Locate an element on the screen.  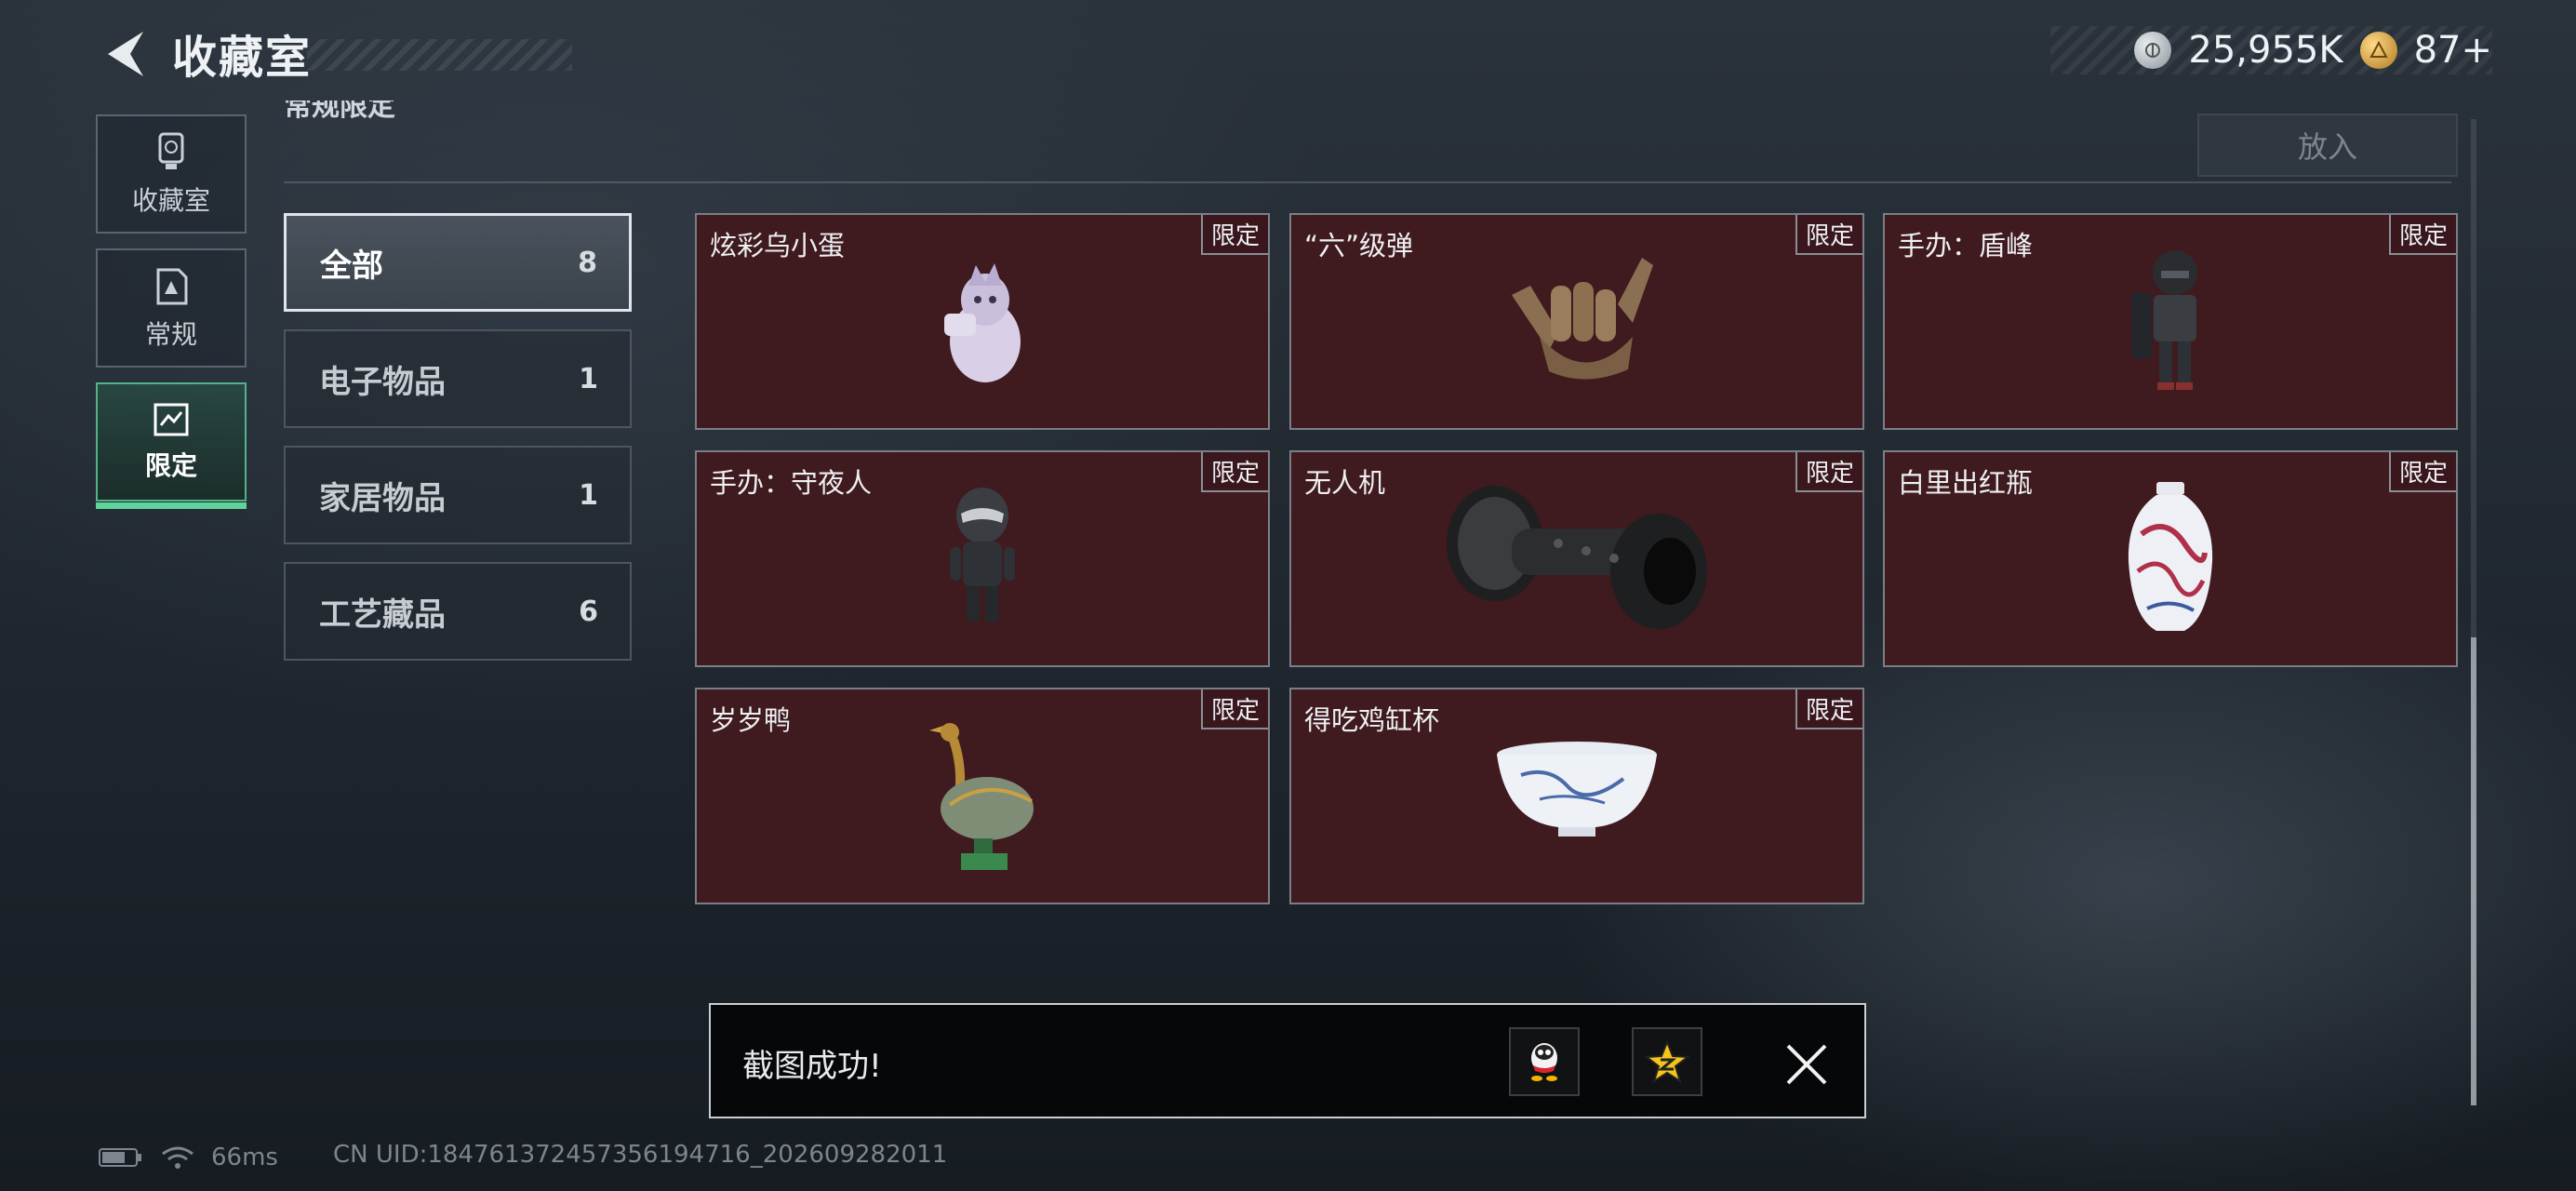
divider is located at coordinates (1367, 182).